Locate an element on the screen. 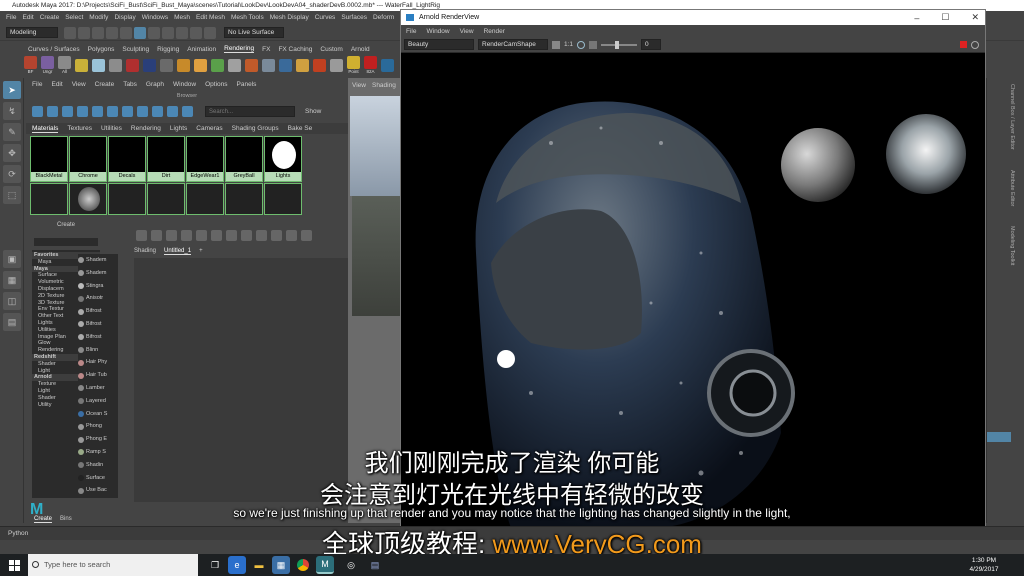 This screenshot has width=1024, height=576. work-tab-1: Untitled_1 is located at coordinates (178, 251).